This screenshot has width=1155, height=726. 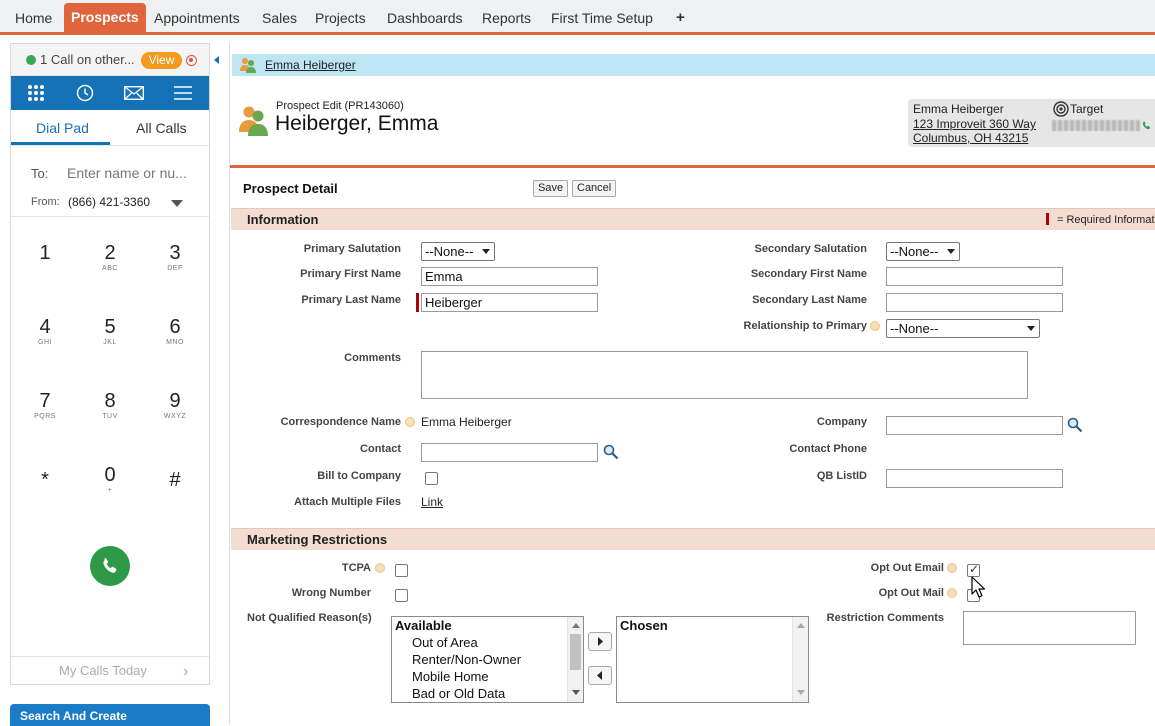 What do you see at coordinates (161, 128) in the screenshot?
I see `tab-all-calls: All Calls` at bounding box center [161, 128].